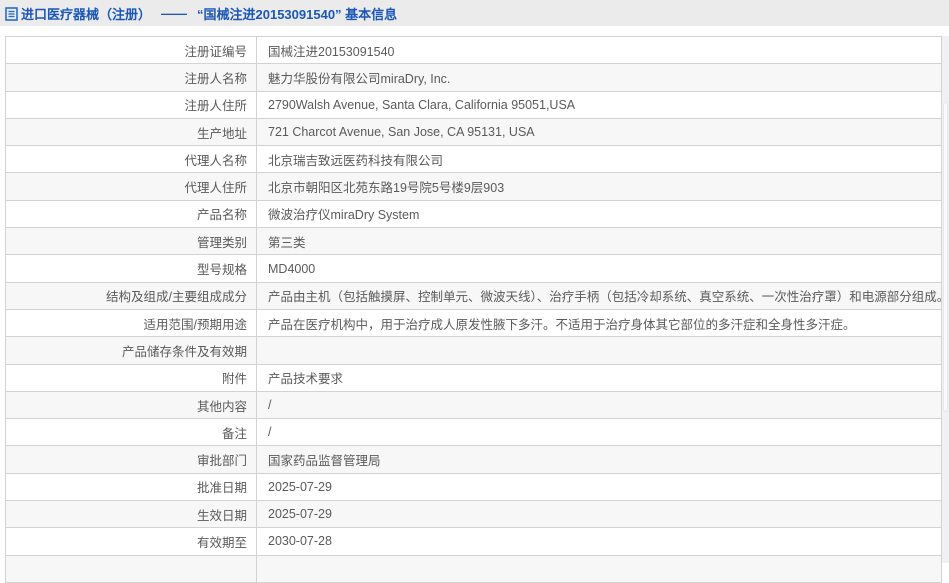 This screenshot has width=949, height=583. Describe the element at coordinates (599, 268) in the screenshot. I see `row-value: MD4000` at that location.